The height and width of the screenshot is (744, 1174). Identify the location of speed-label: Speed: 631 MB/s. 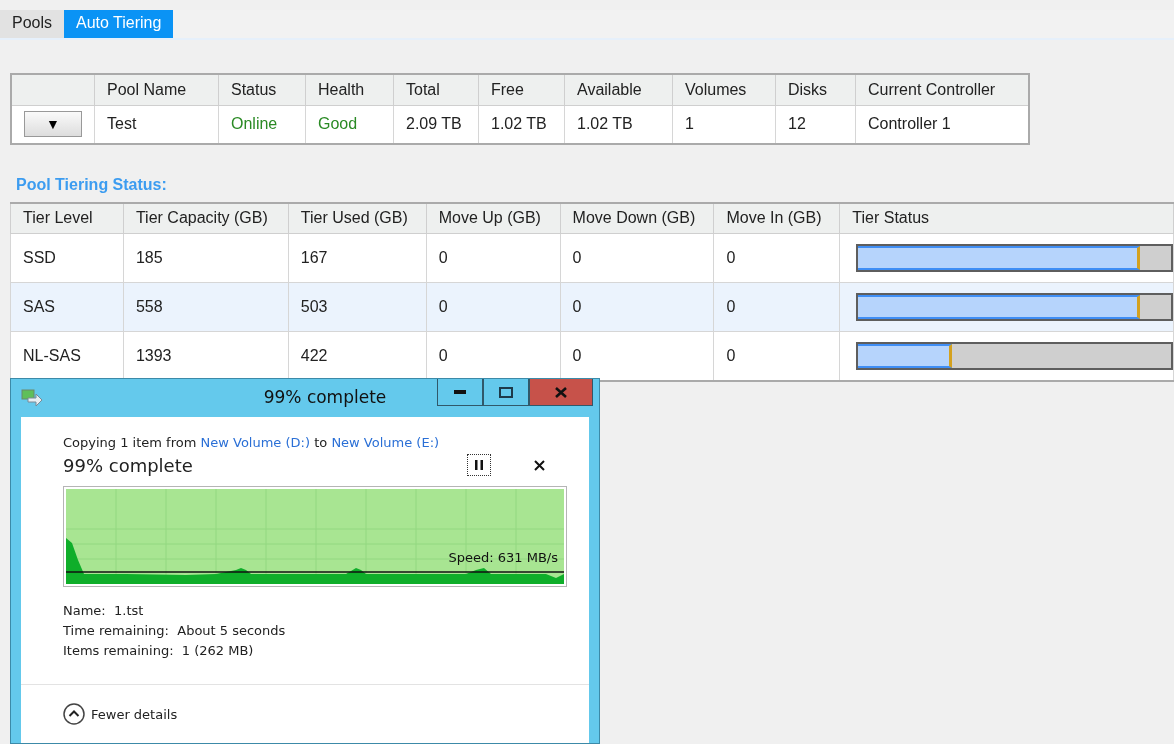
(503, 557).